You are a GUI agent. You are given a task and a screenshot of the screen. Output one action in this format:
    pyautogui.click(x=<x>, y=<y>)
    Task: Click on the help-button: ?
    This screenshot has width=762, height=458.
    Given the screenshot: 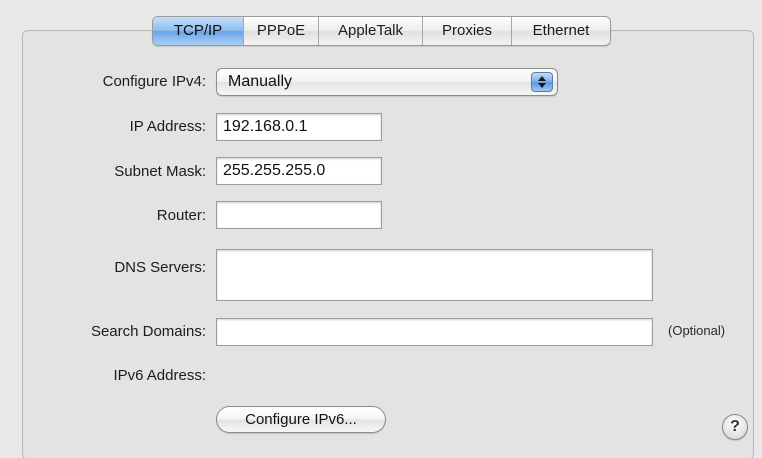 What is the action you would take?
    pyautogui.click(x=735, y=427)
    